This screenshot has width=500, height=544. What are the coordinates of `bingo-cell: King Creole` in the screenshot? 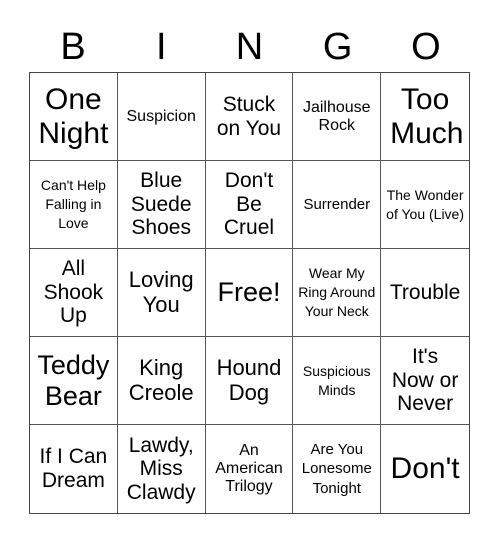 It's located at (161, 381).